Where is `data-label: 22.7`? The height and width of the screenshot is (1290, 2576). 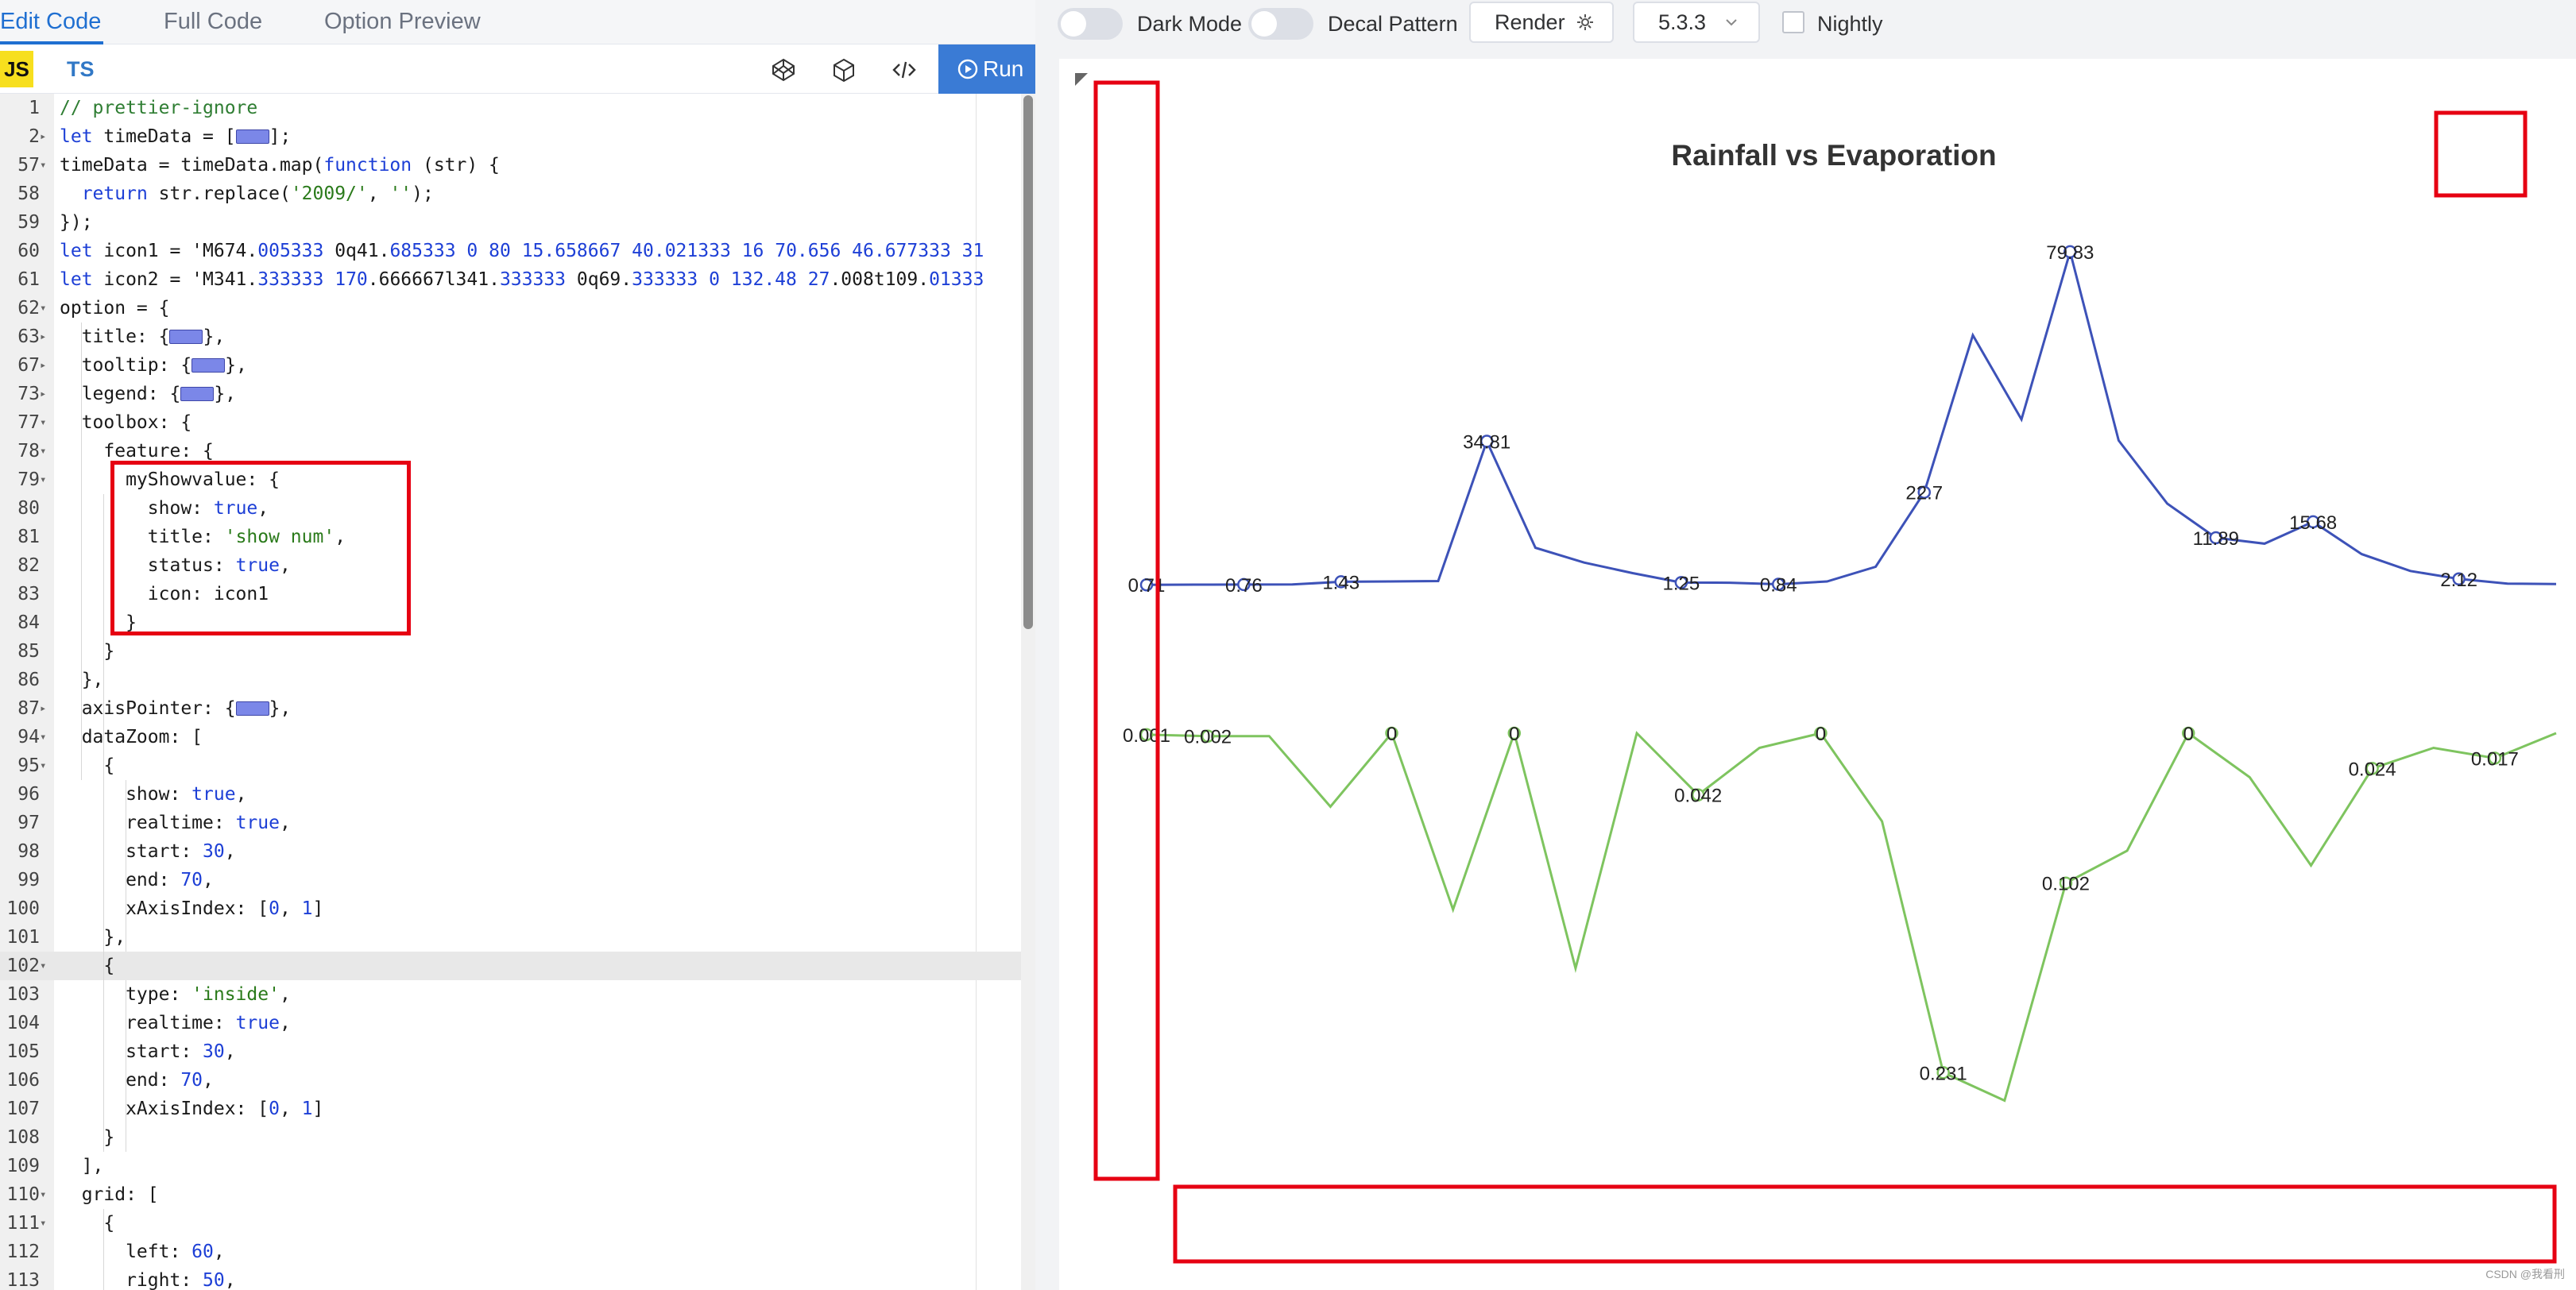 data-label: 22.7 is located at coordinates (1924, 493).